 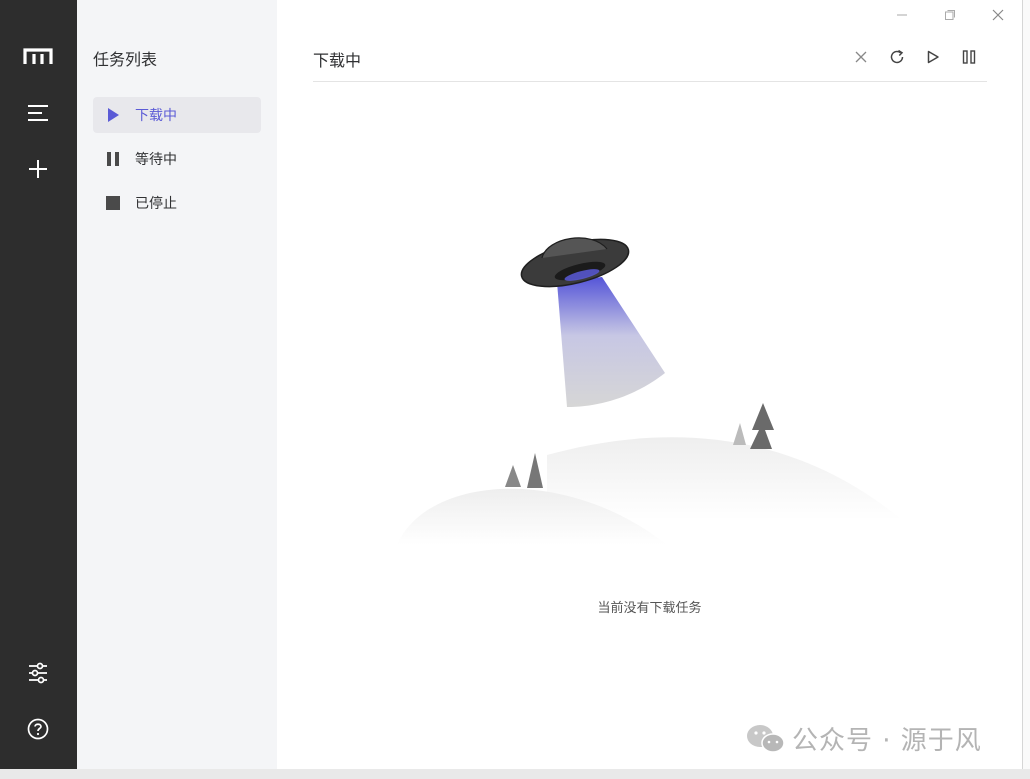 What do you see at coordinates (902, 15) in the screenshot?
I see `minimize-icon` at bounding box center [902, 15].